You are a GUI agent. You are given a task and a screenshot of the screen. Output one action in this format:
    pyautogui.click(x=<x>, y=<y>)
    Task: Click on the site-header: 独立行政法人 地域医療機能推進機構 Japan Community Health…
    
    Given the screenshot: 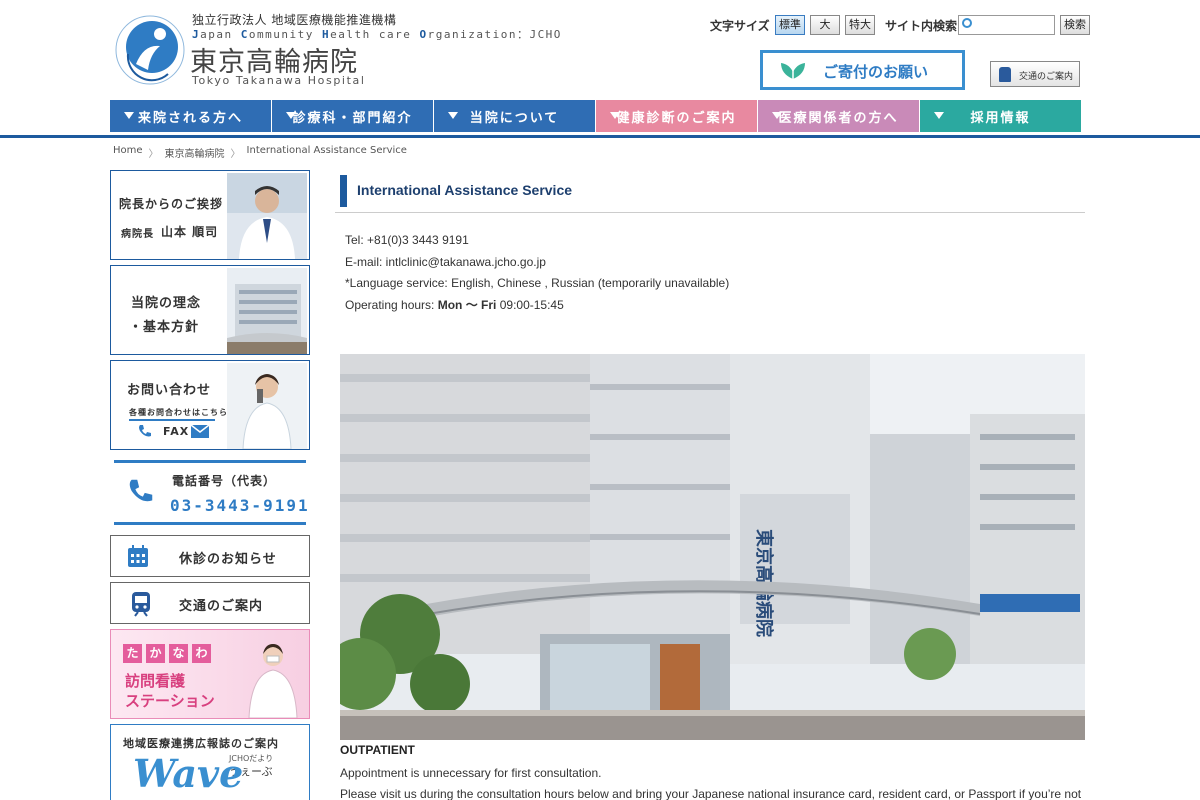 What is the action you would take?
    pyautogui.click(x=600, y=50)
    